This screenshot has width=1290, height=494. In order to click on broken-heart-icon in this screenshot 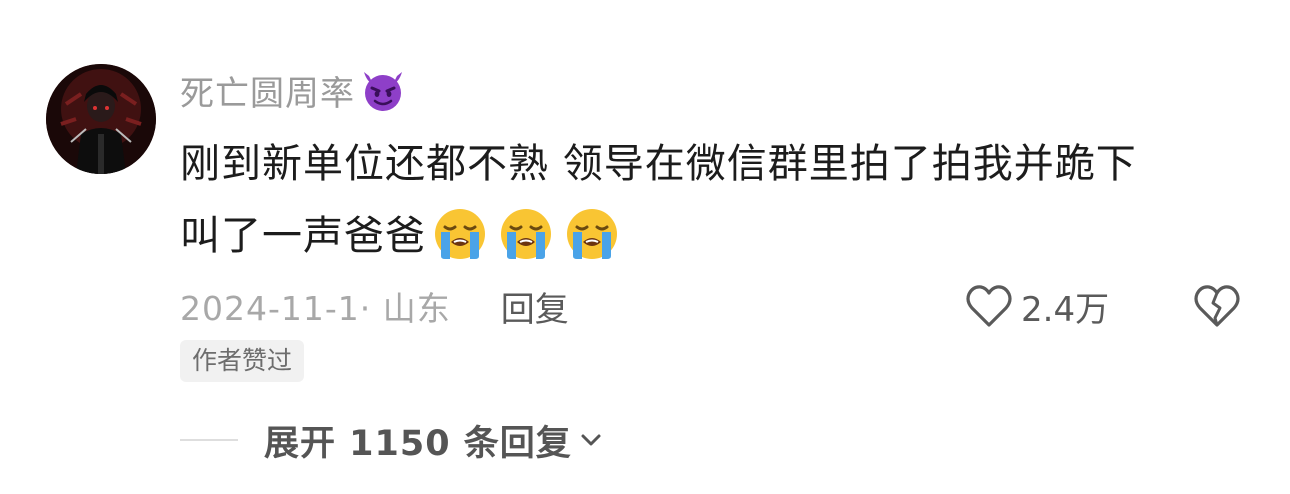, I will do `click(1217, 306)`.